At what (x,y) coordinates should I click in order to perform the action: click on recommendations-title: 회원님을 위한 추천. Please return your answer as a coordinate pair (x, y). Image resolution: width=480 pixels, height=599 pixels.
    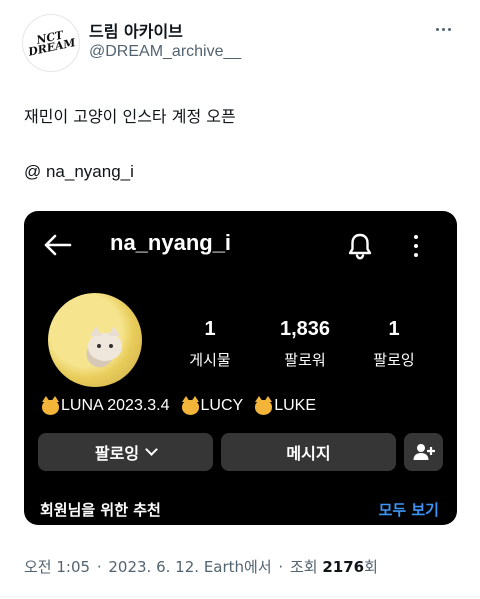
    Looking at the image, I should click on (100, 510).